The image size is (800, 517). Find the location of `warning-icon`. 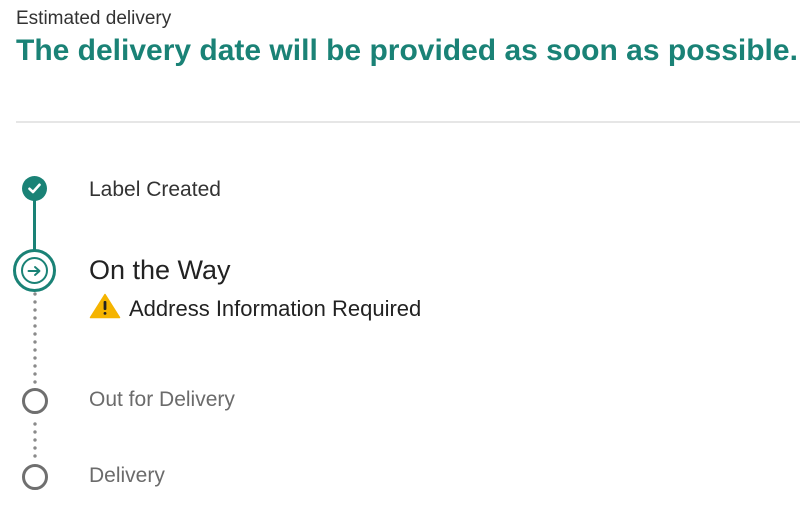

warning-icon is located at coordinates (105, 308).